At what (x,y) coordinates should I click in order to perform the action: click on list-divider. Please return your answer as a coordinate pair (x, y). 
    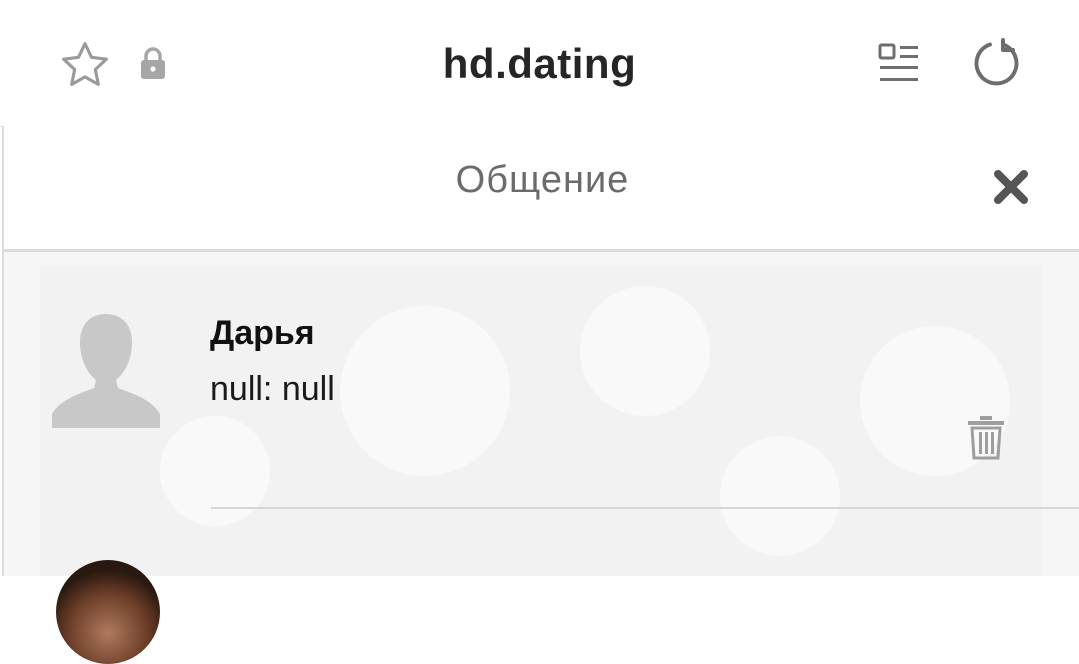
    Looking at the image, I should click on (645, 508).